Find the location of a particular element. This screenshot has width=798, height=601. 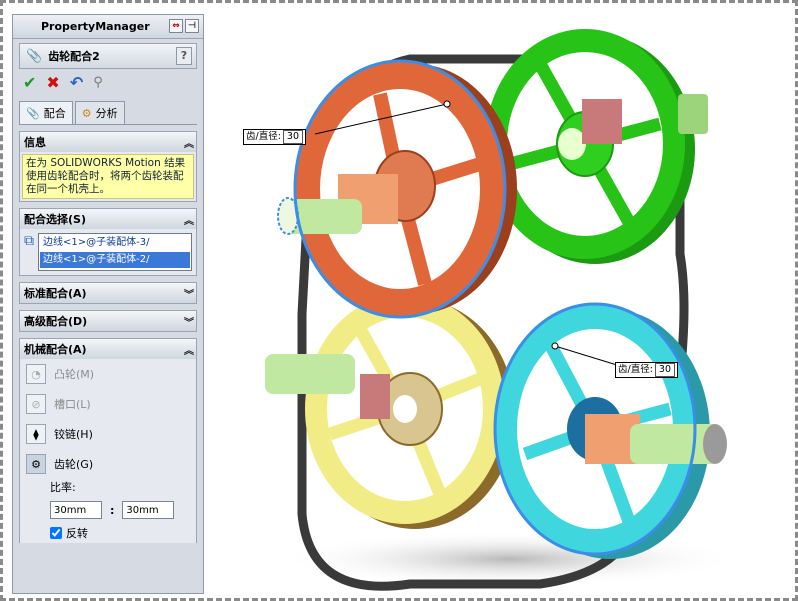

hinge-icon: ⧫ is located at coordinates (36, 434).